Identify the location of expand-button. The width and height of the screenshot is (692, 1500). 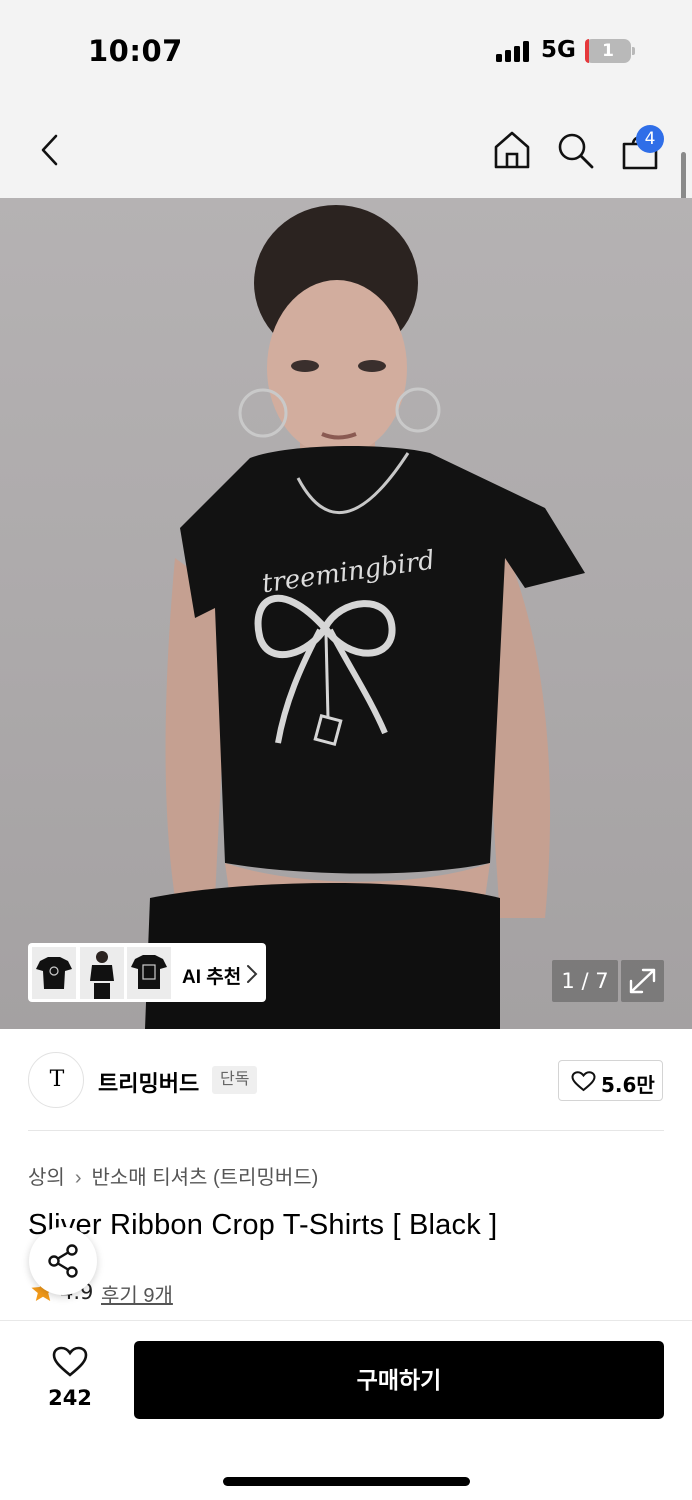
(642, 981).